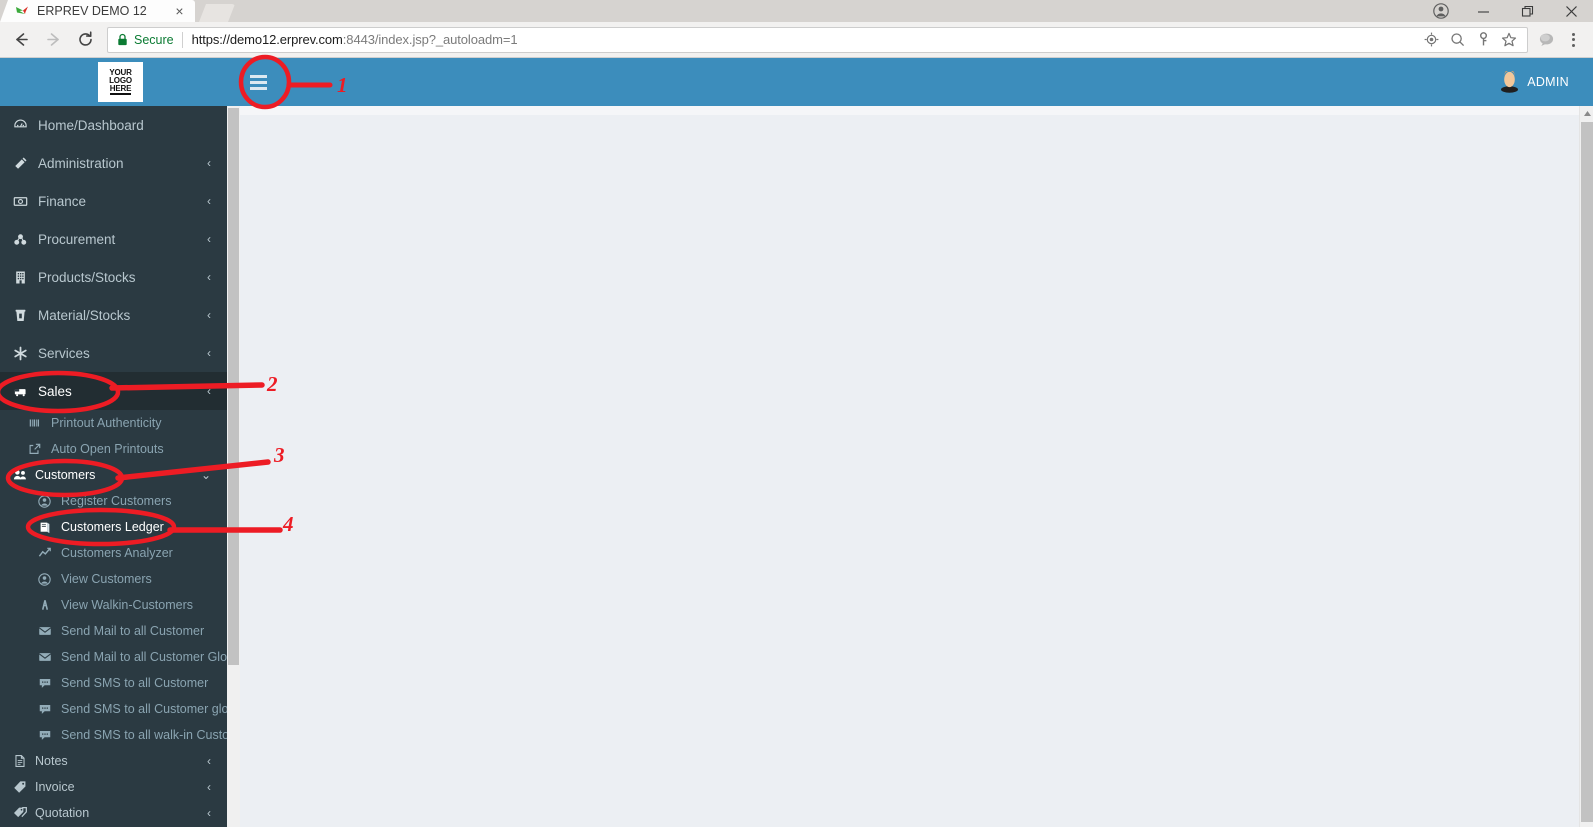  What do you see at coordinates (113, 657) in the screenshot?
I see `sidebar-item-send-mail-all-customer-globally: Send Mail to all Customer Globally` at bounding box center [113, 657].